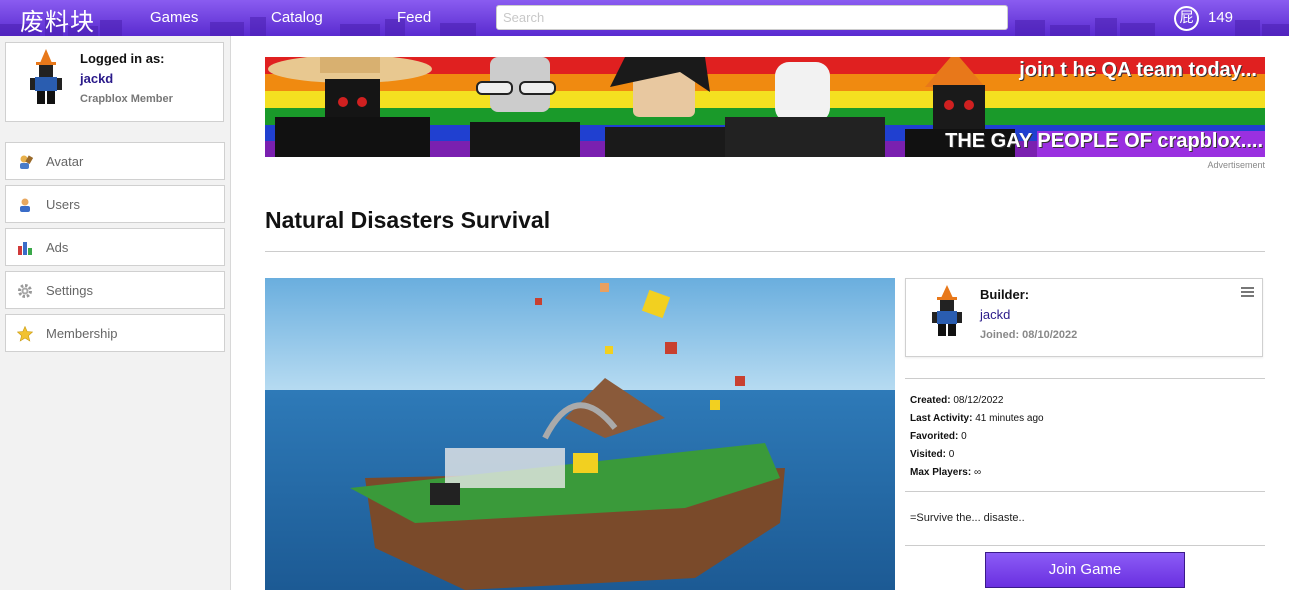 This screenshot has width=1289, height=590. Describe the element at coordinates (947, 311) in the screenshot. I see `builder-avatar` at that location.